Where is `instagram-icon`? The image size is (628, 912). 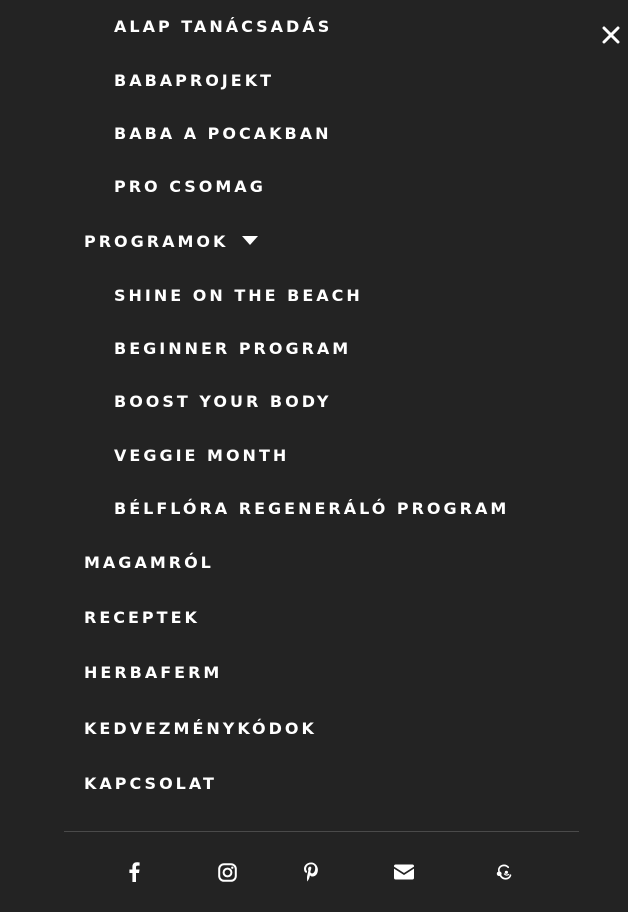
instagram-icon is located at coordinates (227, 872).